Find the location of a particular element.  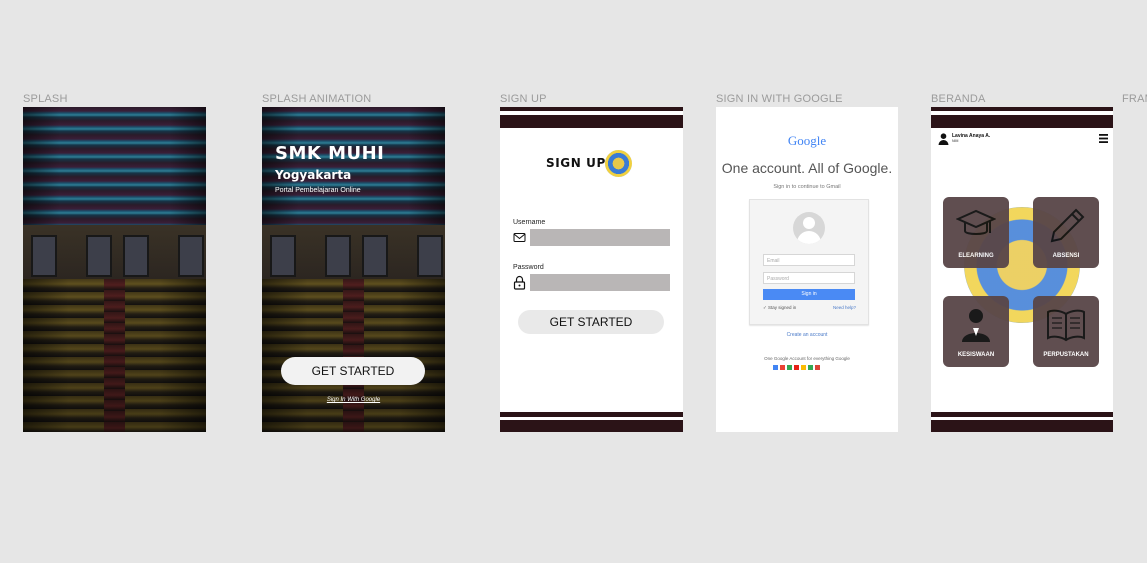

menu-card-kesiswaan: KESISWAAN is located at coordinates (976, 331).